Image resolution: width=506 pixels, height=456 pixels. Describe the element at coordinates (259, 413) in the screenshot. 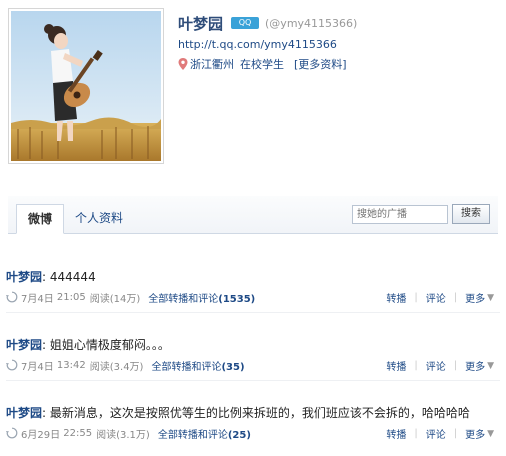

I see `post-content: 最新消息，这次是按照优等生的比例来拆班的，我们班应该不会拆的，哈哈哈哈` at that location.